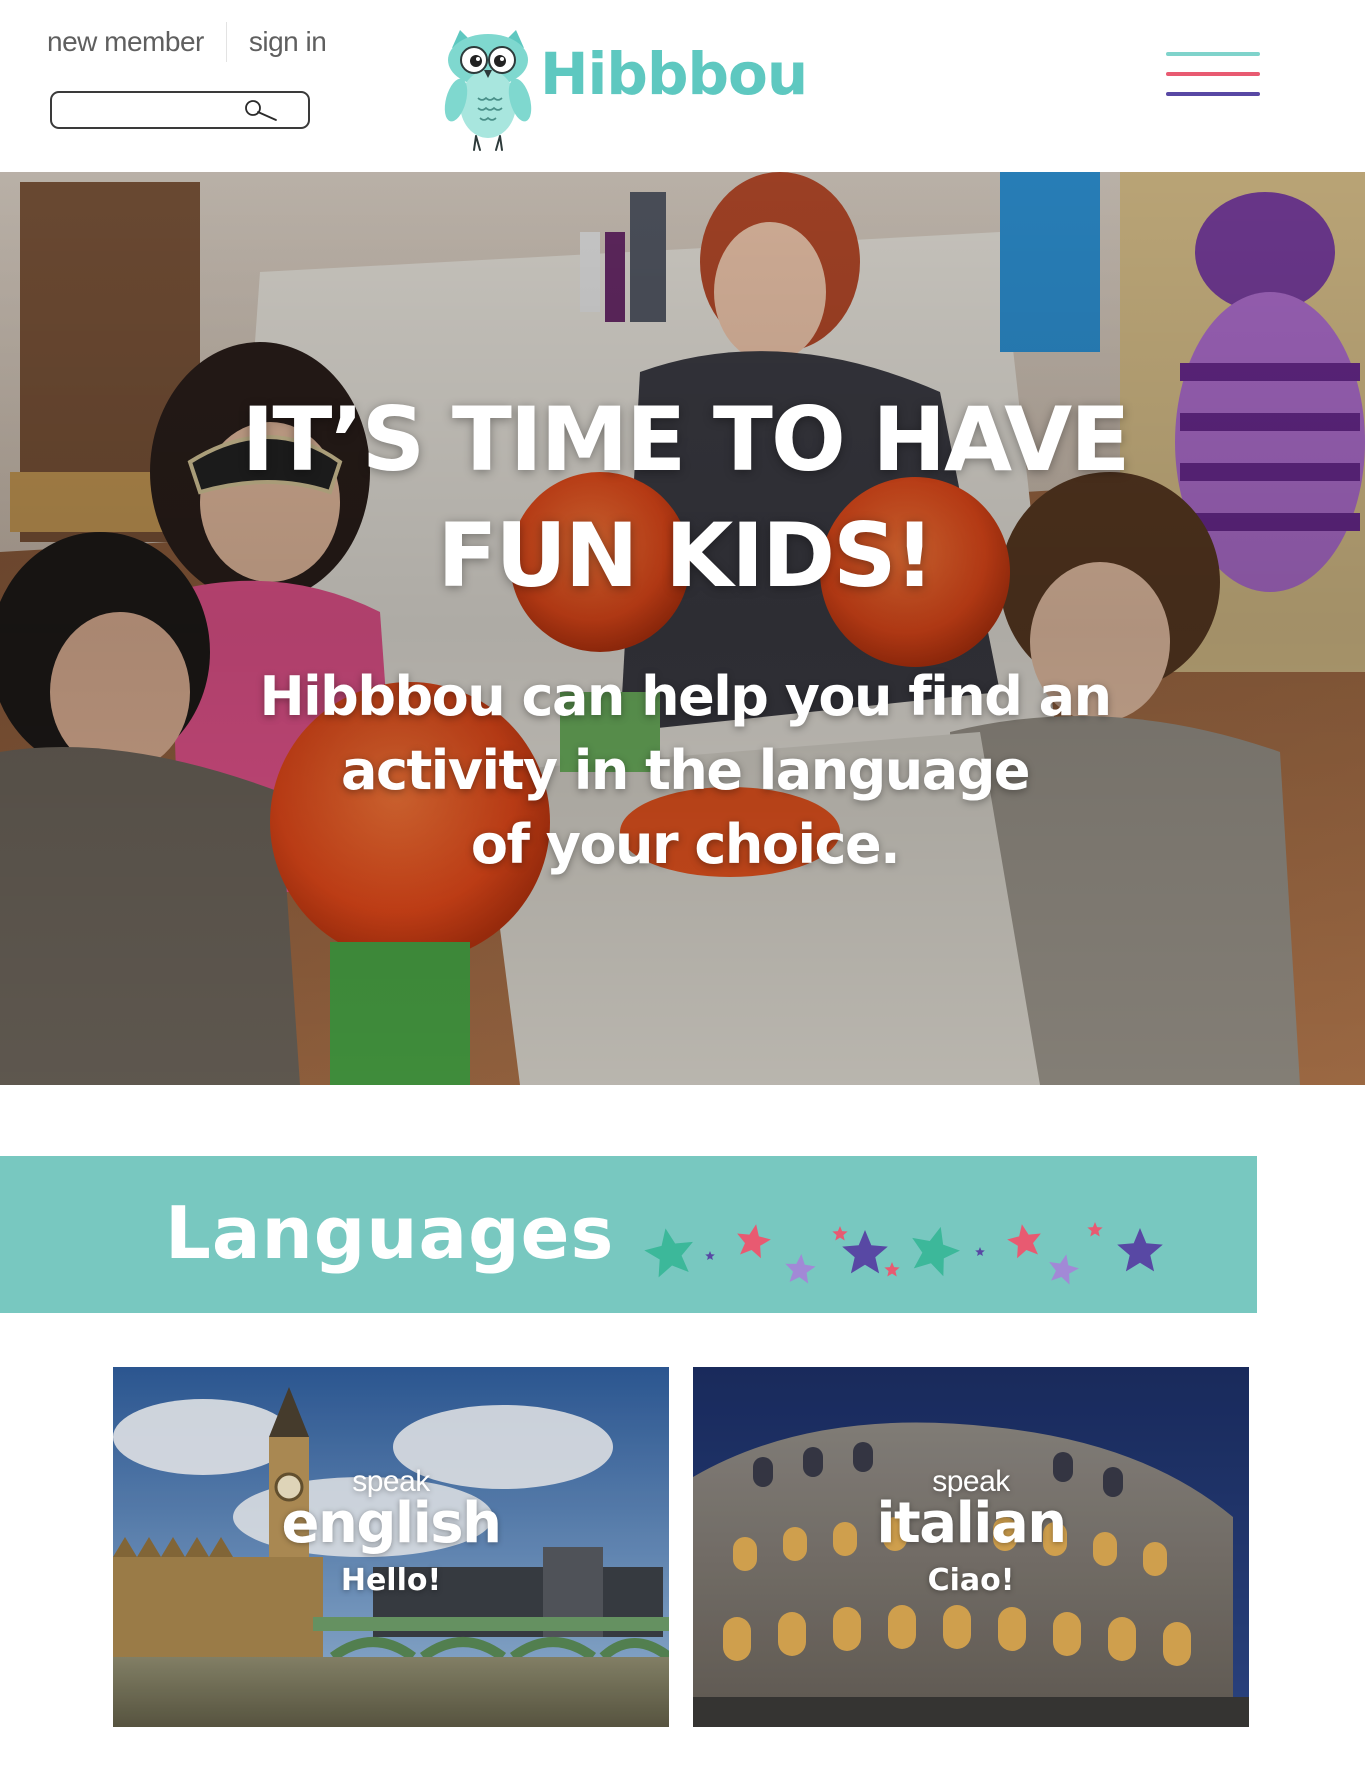 Image resolution: width=1365 pixels, height=1776 pixels. Describe the element at coordinates (390, 1233) in the screenshot. I see `languages-heading: Languages` at that location.